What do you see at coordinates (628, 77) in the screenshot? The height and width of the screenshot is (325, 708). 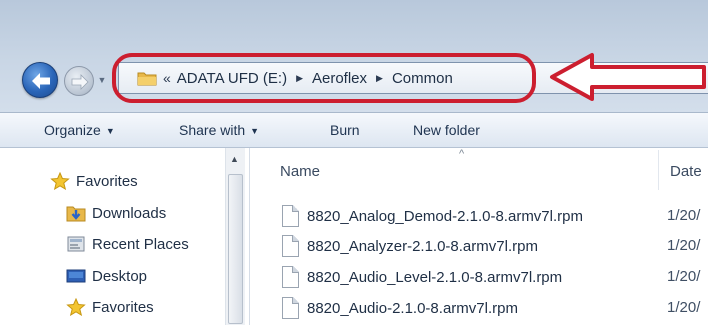 I see `red-arrow-annotation` at bounding box center [628, 77].